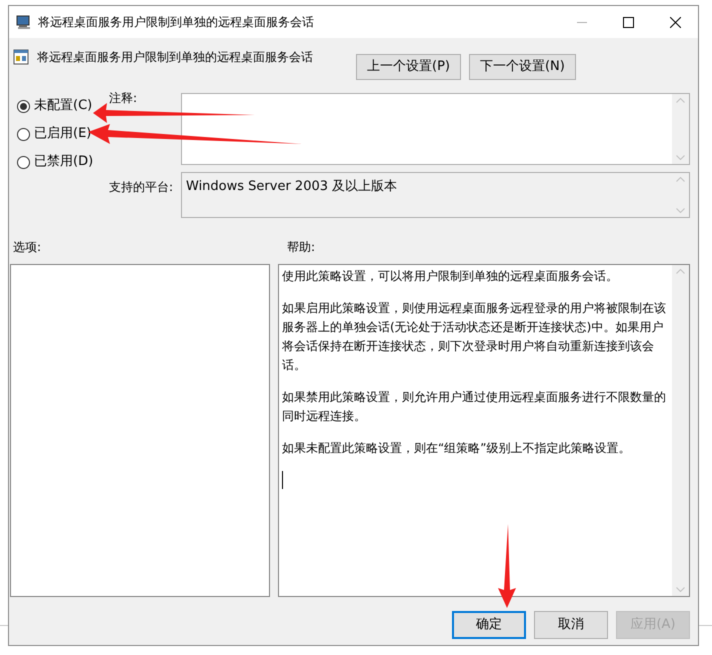  I want to click on maximize-icon, so click(628, 22).